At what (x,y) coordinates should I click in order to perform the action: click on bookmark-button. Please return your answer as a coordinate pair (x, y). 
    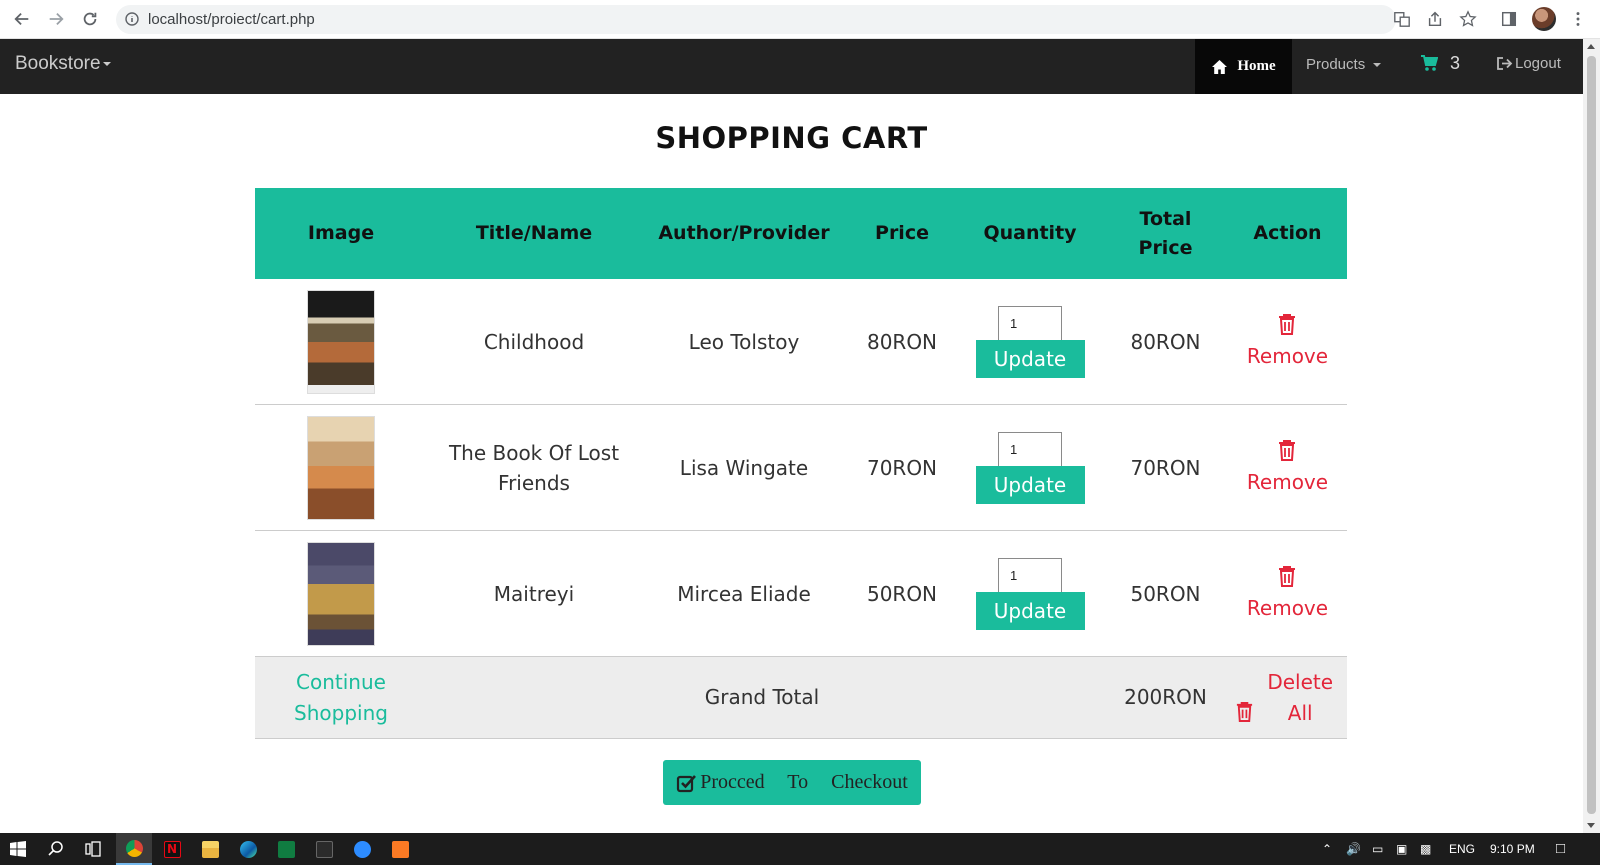
    Looking at the image, I should click on (1468, 19).